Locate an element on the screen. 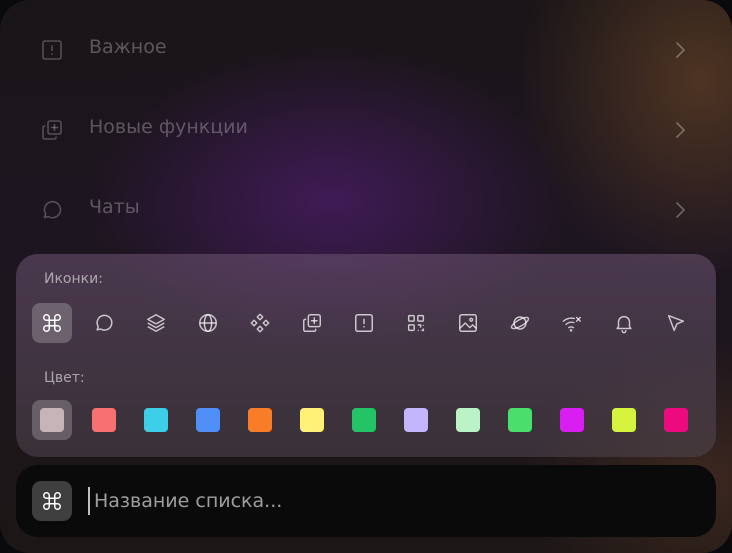 The image size is (732, 553). image-icon is located at coordinates (468, 323).